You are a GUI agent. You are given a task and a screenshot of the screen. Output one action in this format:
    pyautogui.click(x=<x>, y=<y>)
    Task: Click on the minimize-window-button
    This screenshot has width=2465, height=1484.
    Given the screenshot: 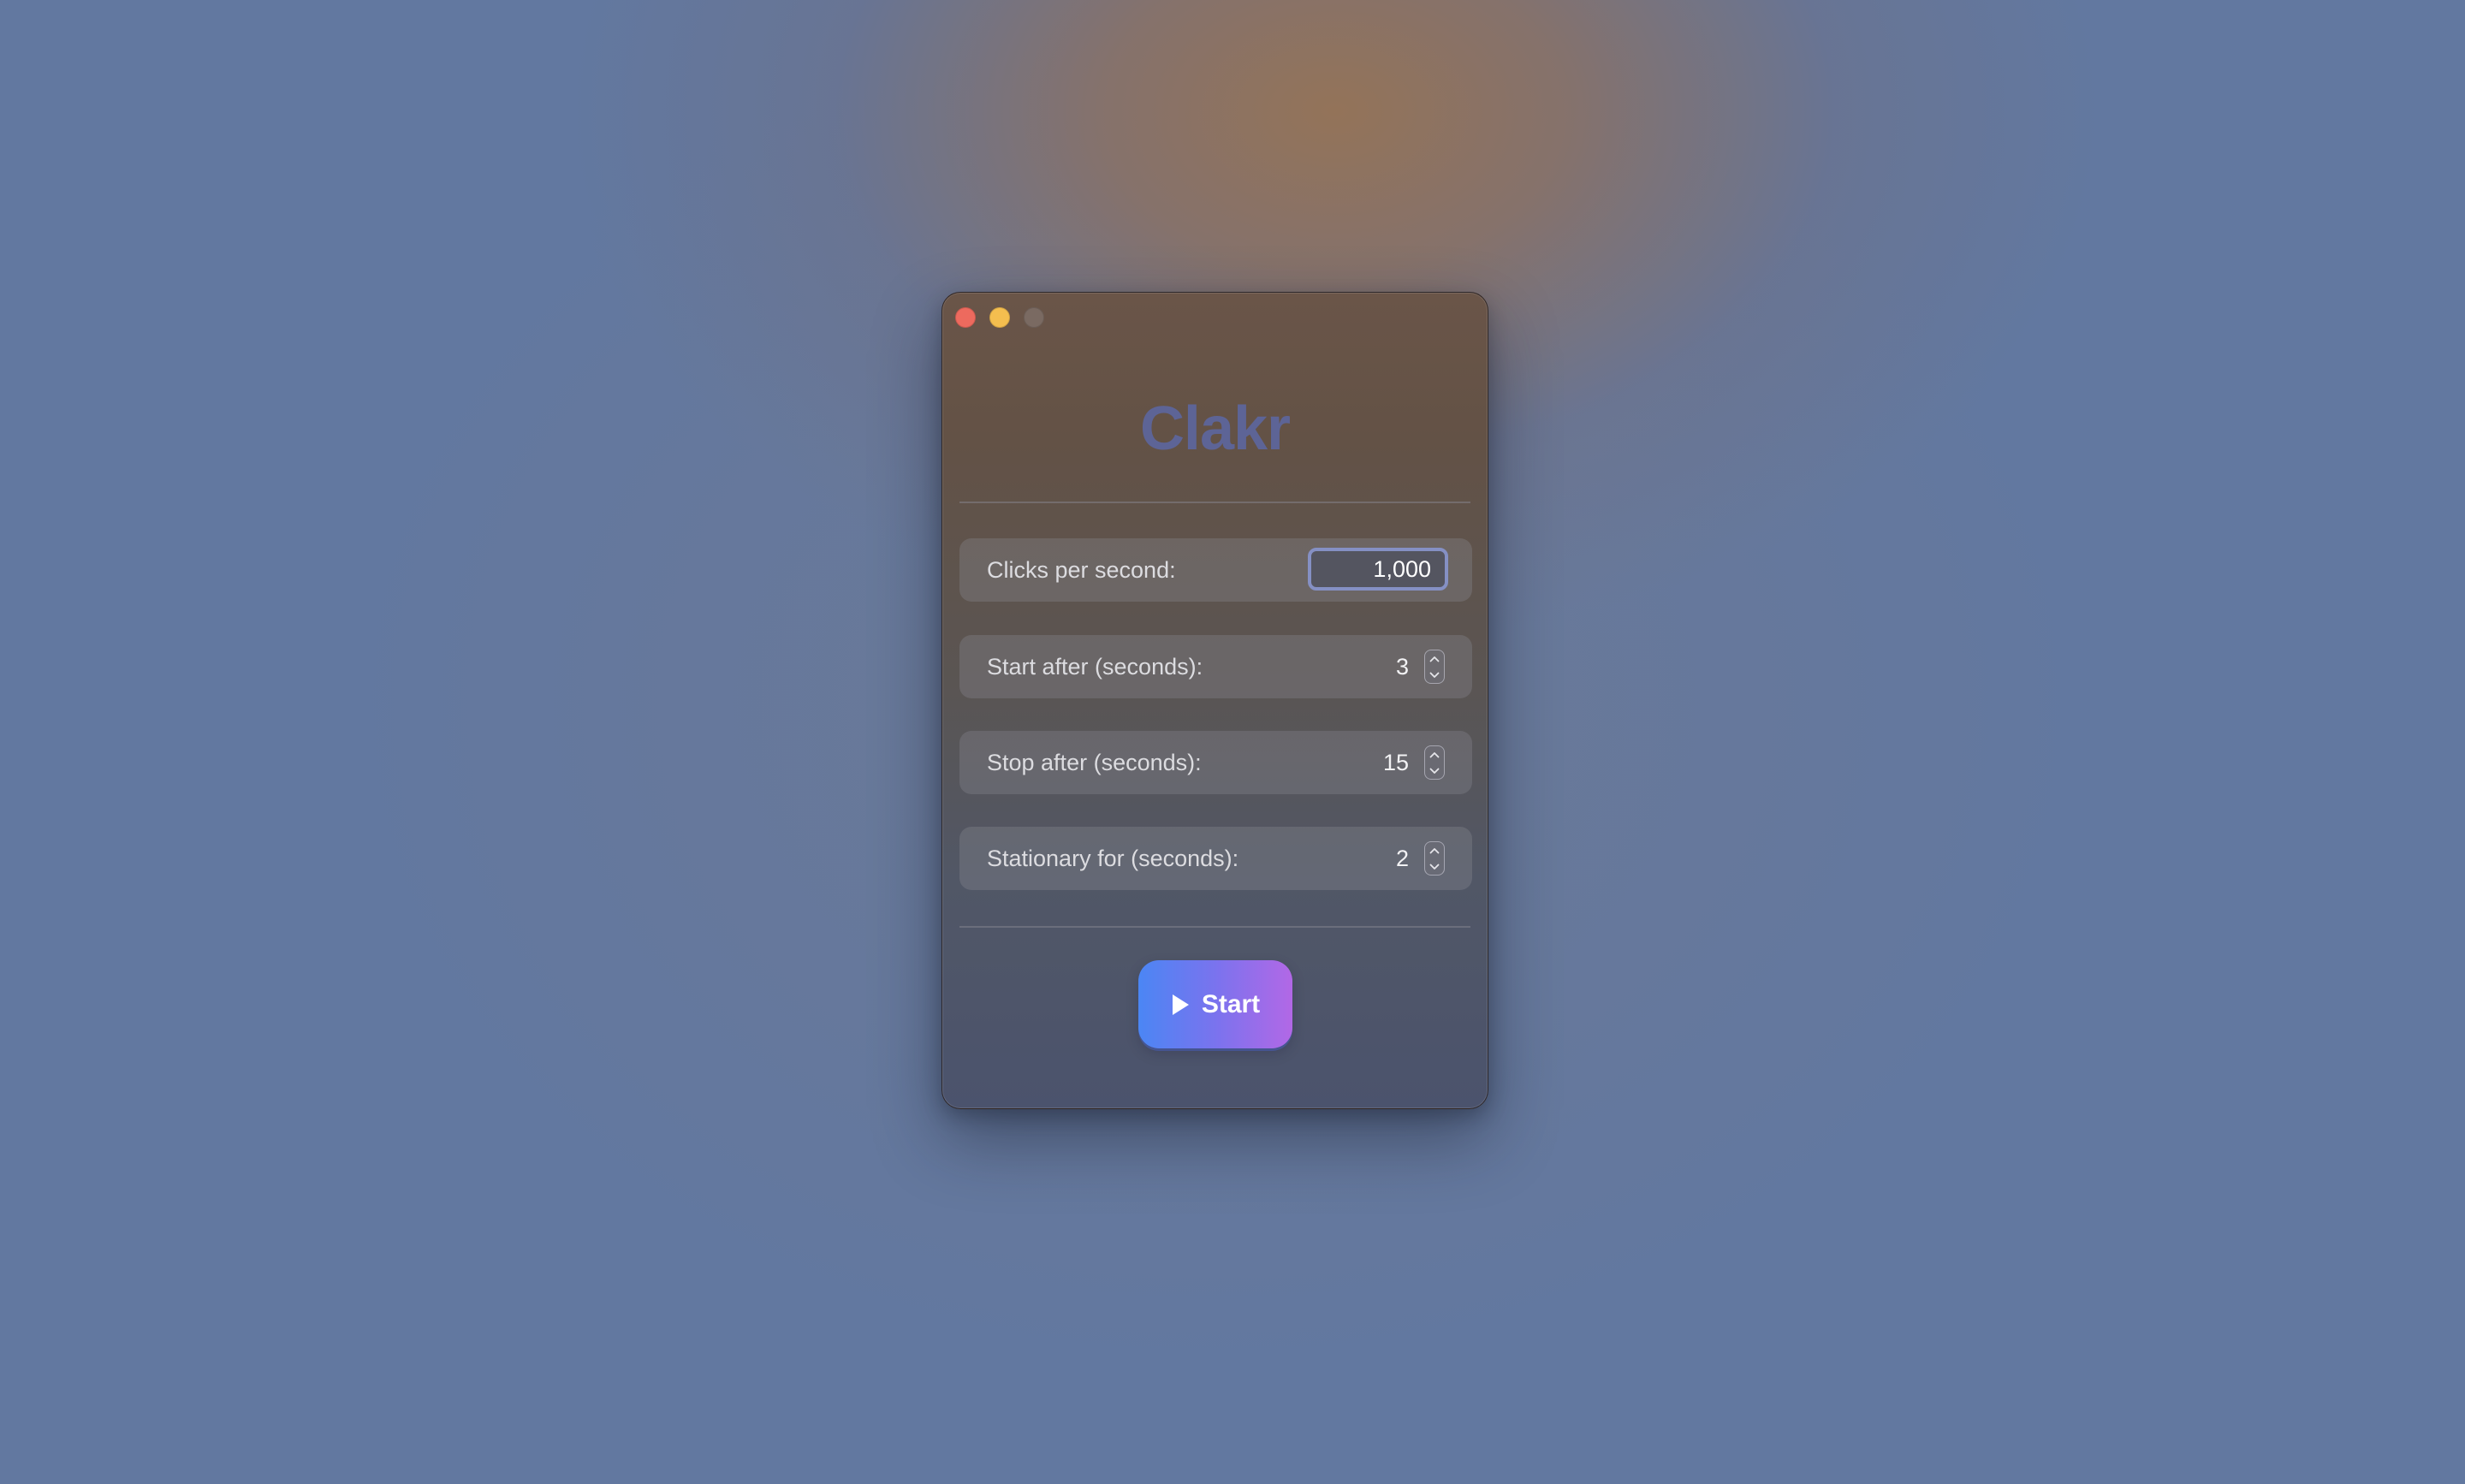 What is the action you would take?
    pyautogui.click(x=999, y=318)
    